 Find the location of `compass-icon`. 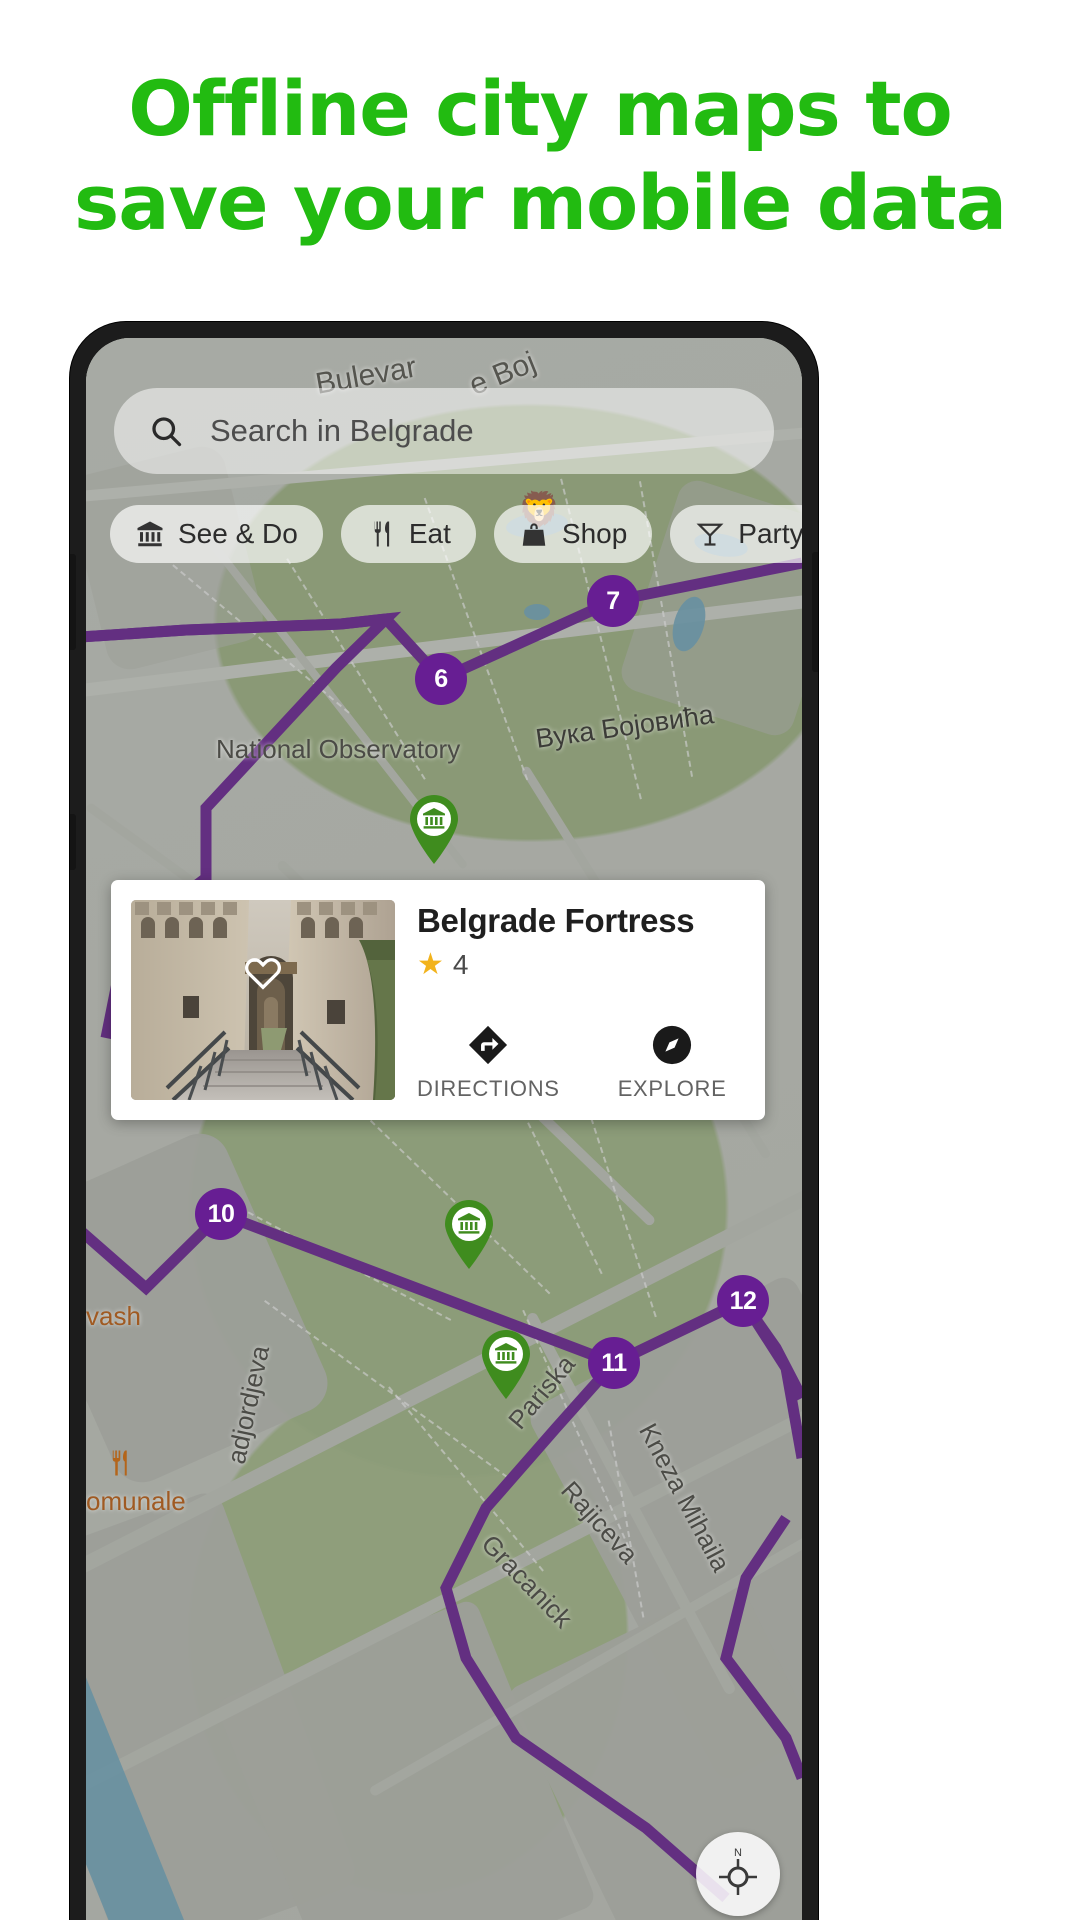

compass-icon is located at coordinates (672, 1045).